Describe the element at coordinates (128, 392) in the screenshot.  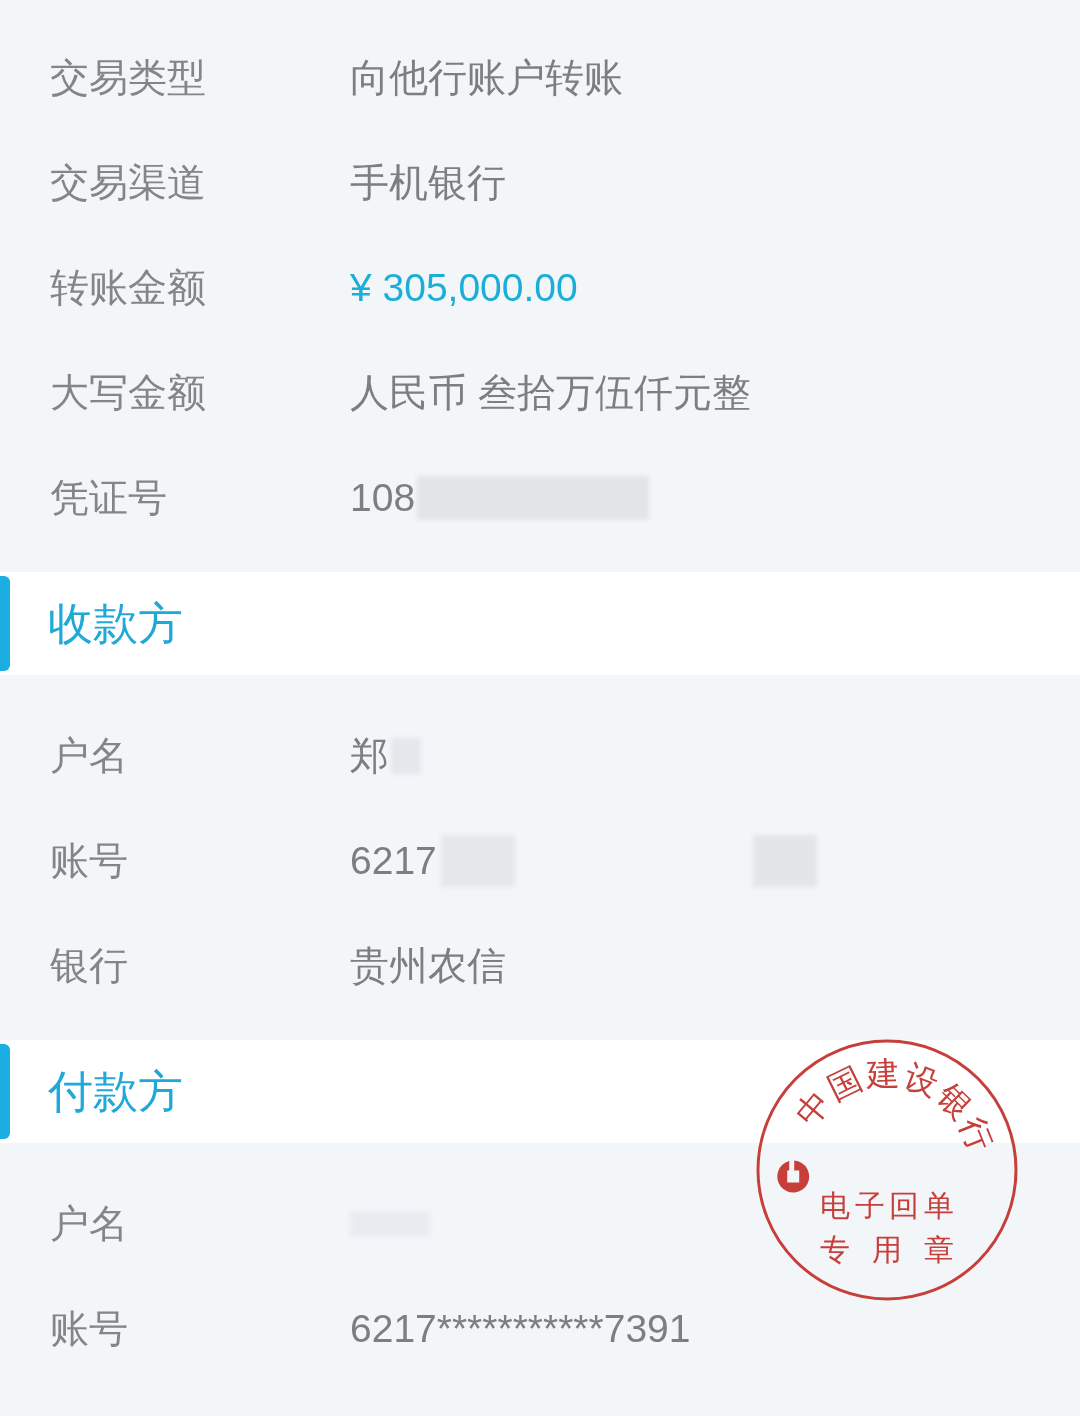
I see `field-label: 大写金额` at that location.